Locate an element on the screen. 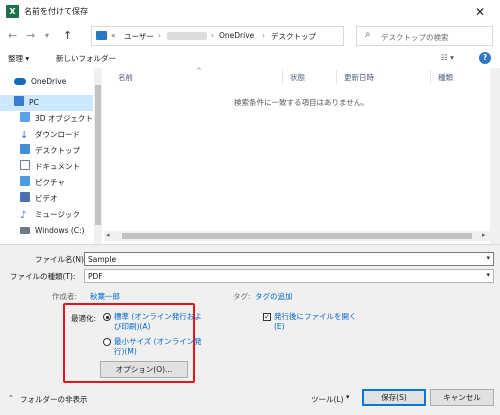  forward-arrow-icon: → is located at coordinates (30, 36).